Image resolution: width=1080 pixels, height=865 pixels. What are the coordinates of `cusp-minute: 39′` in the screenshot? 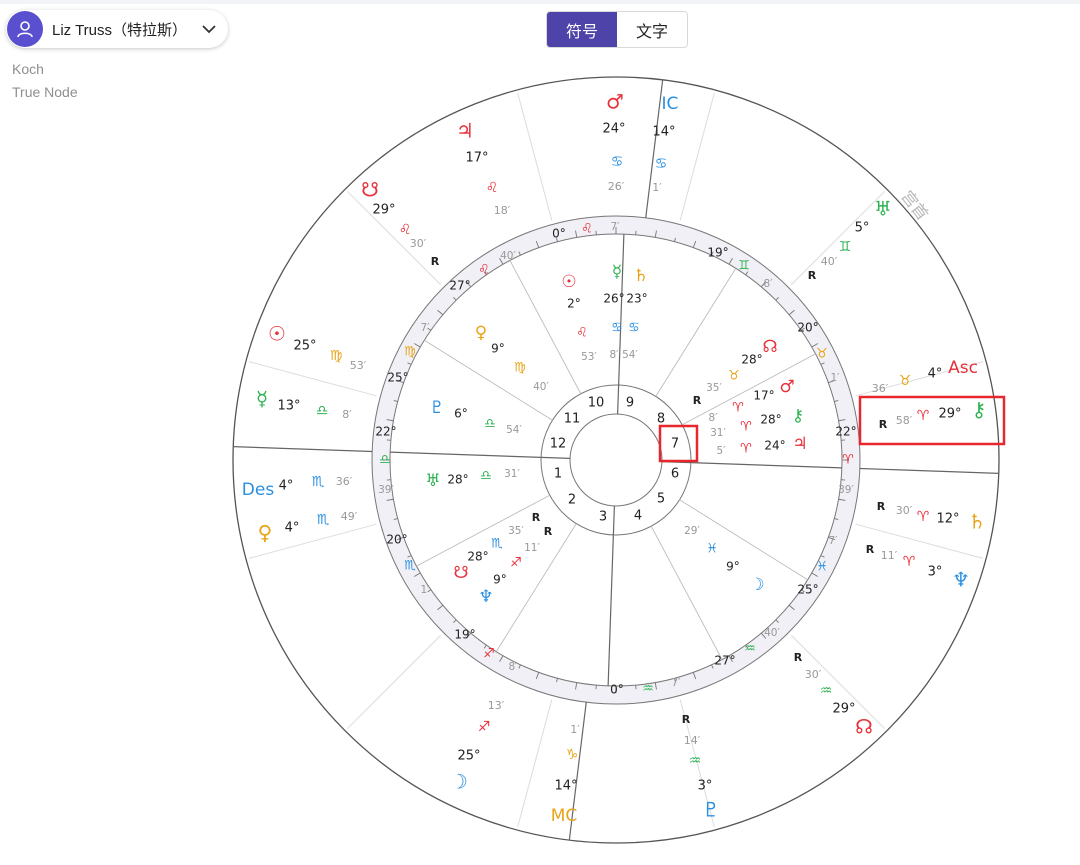 It's located at (386, 490).